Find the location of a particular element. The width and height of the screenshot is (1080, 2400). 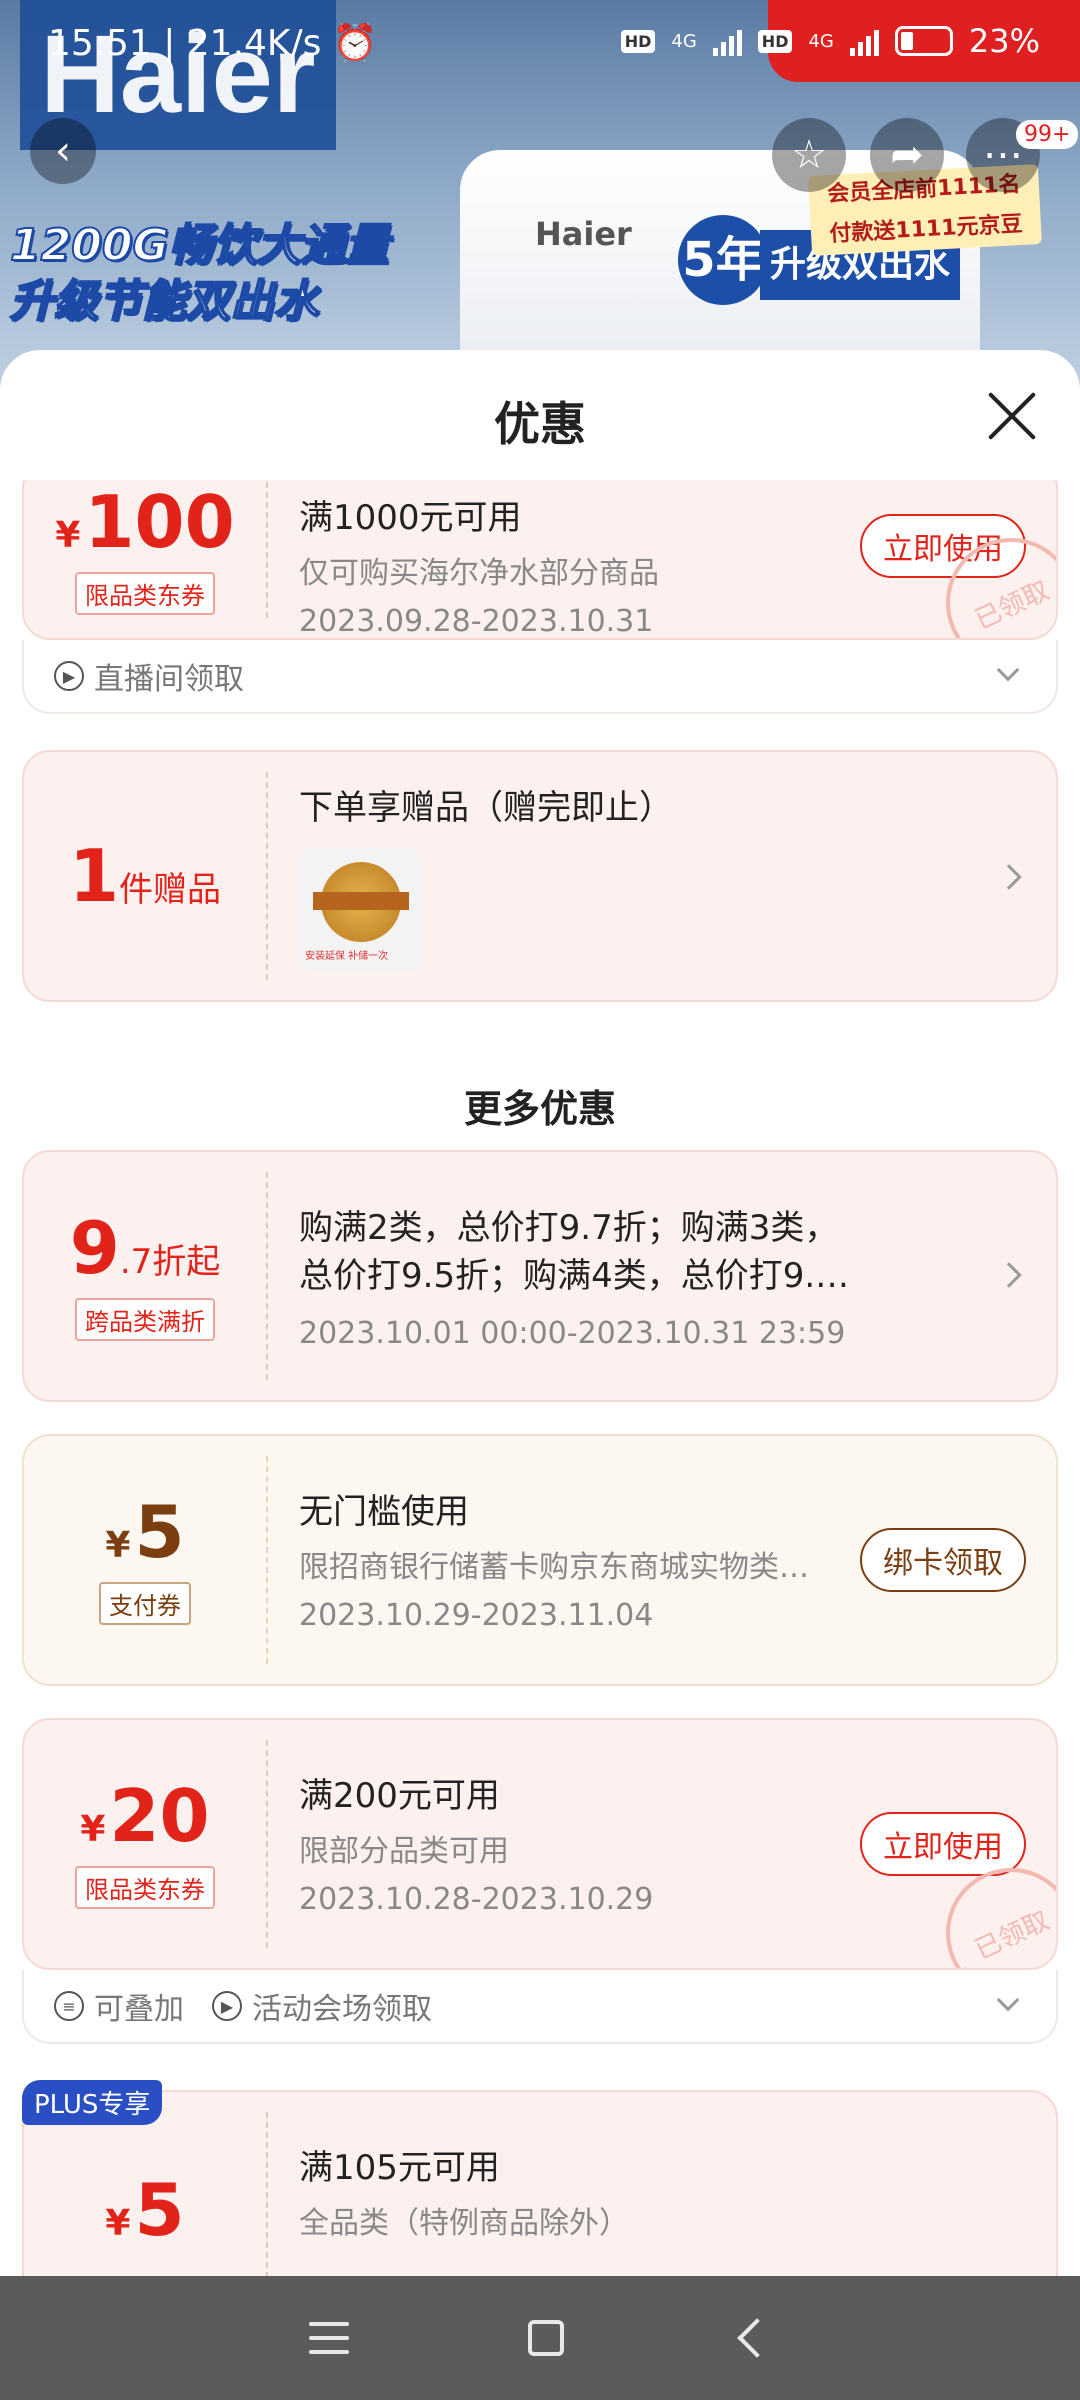

footer-label: 活动会场领取 is located at coordinates (342, 2009).